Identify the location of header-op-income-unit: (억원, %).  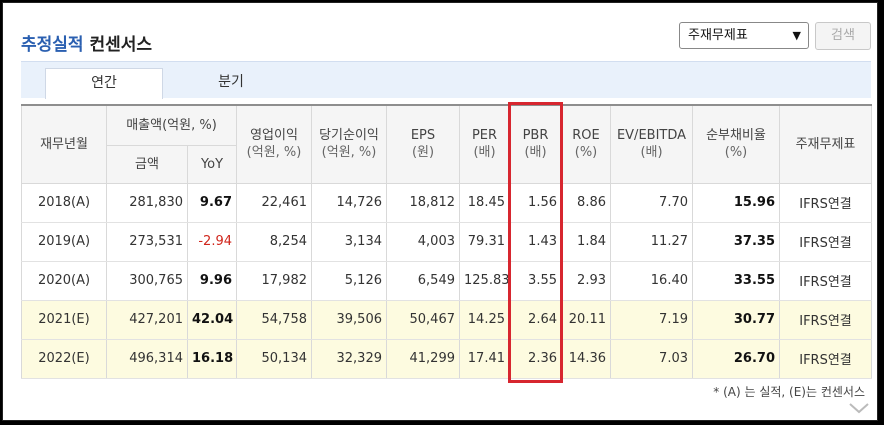
(274, 153).